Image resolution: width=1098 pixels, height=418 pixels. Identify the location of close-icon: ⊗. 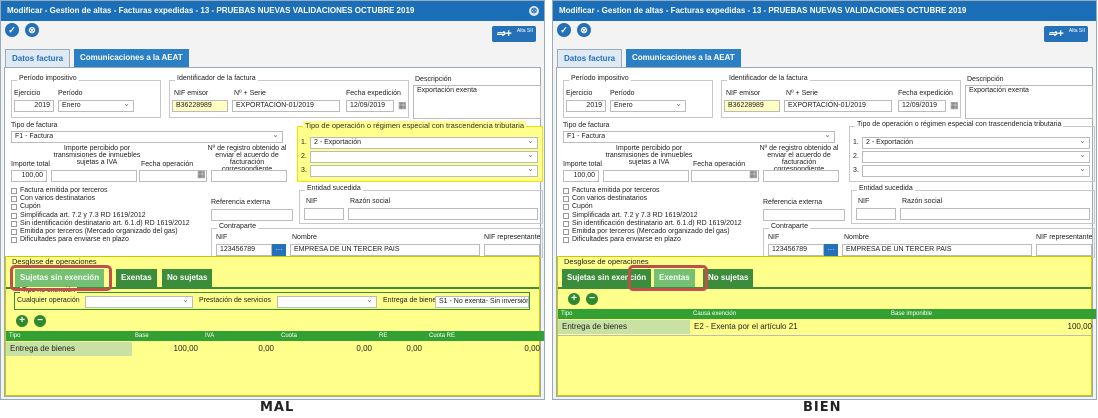
(534, 11).